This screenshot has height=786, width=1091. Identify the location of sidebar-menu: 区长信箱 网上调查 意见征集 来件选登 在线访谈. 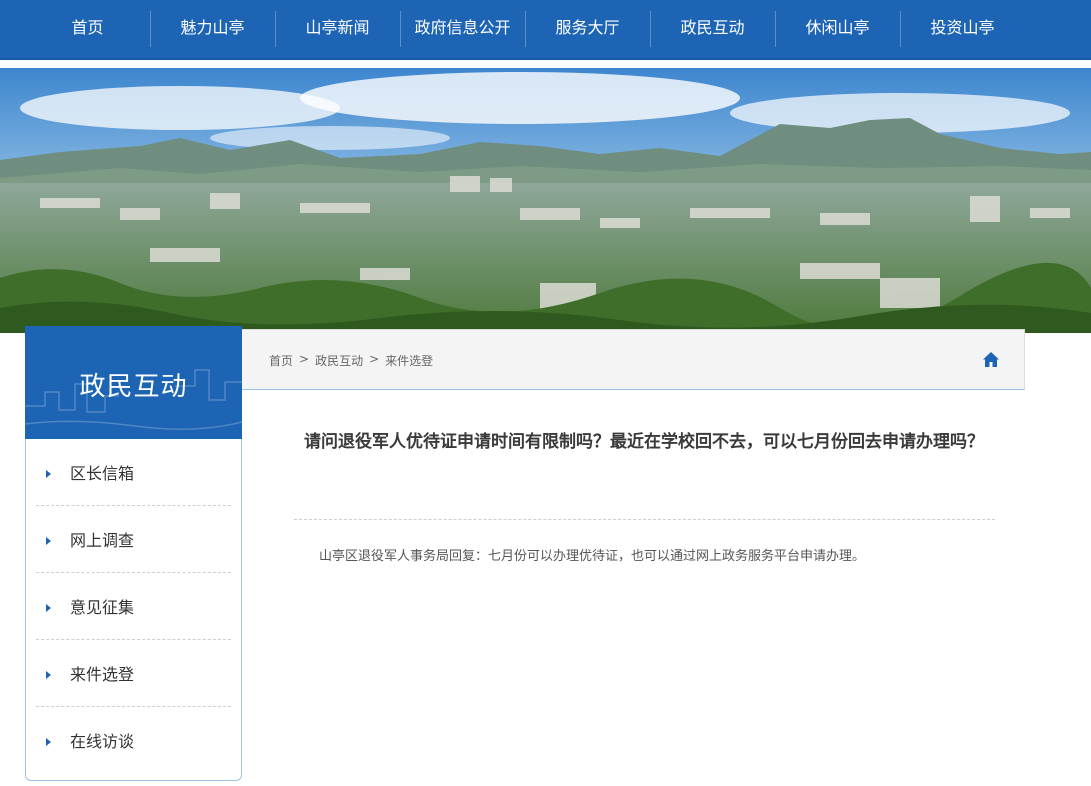
(133, 610).